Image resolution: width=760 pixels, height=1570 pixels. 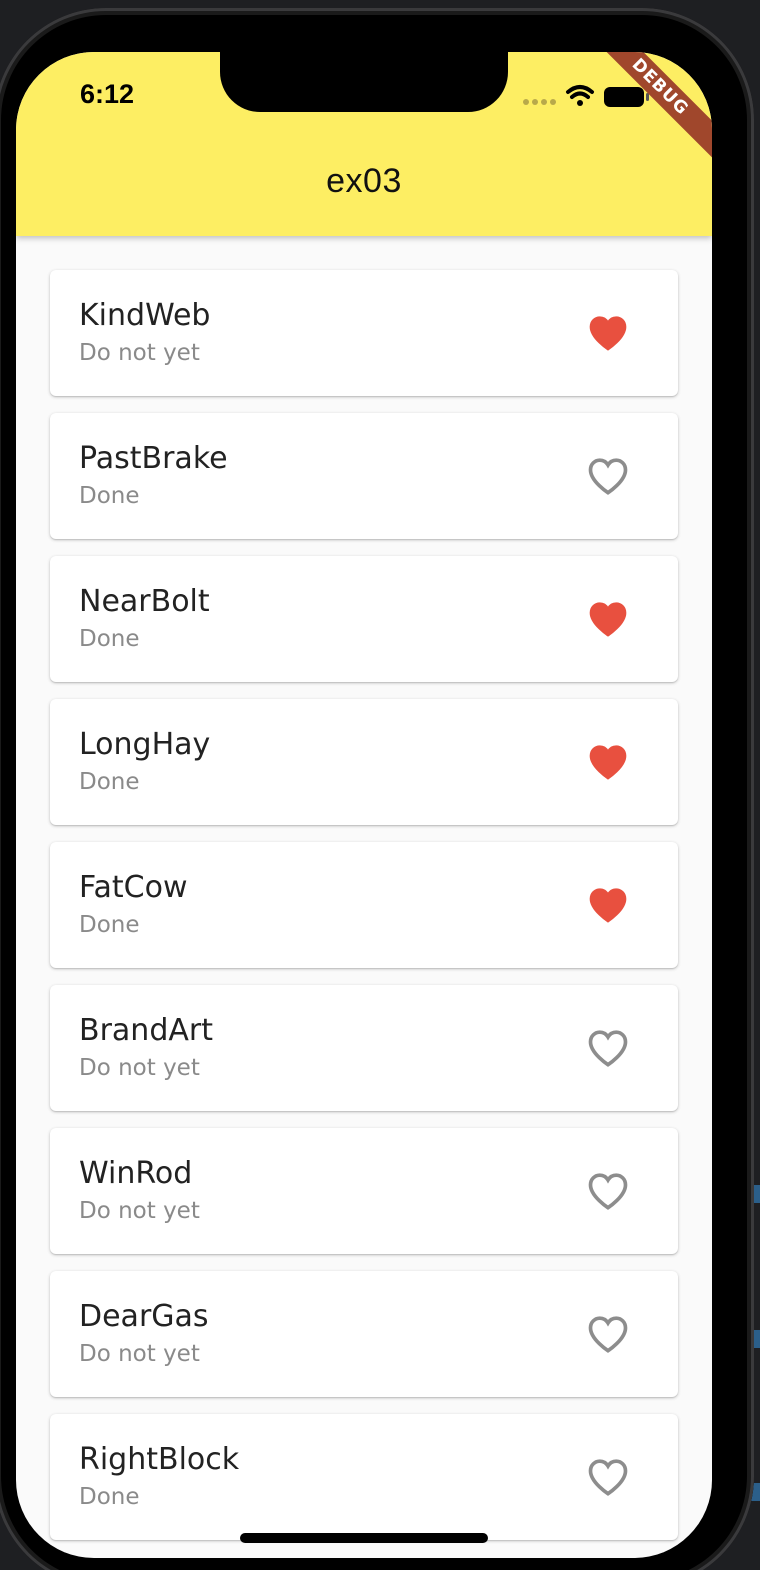 I want to click on list-item: RightBlock Done, so click(x=364, y=1477).